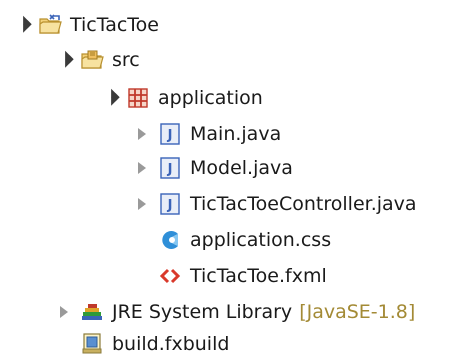 This screenshot has height=362, width=470. I want to click on tree-item-main-java: J Main.java, so click(207, 134).